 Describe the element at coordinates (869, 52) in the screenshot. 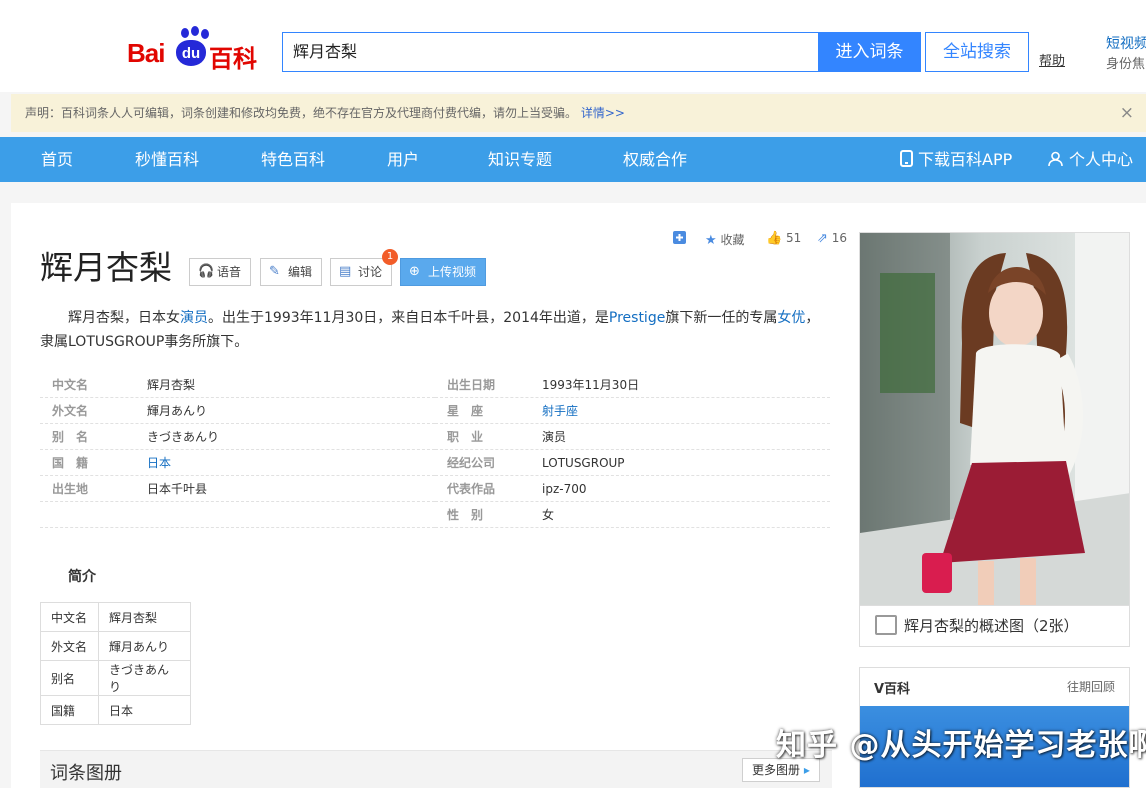

I see `enter-entry-button: 进入词条` at that location.